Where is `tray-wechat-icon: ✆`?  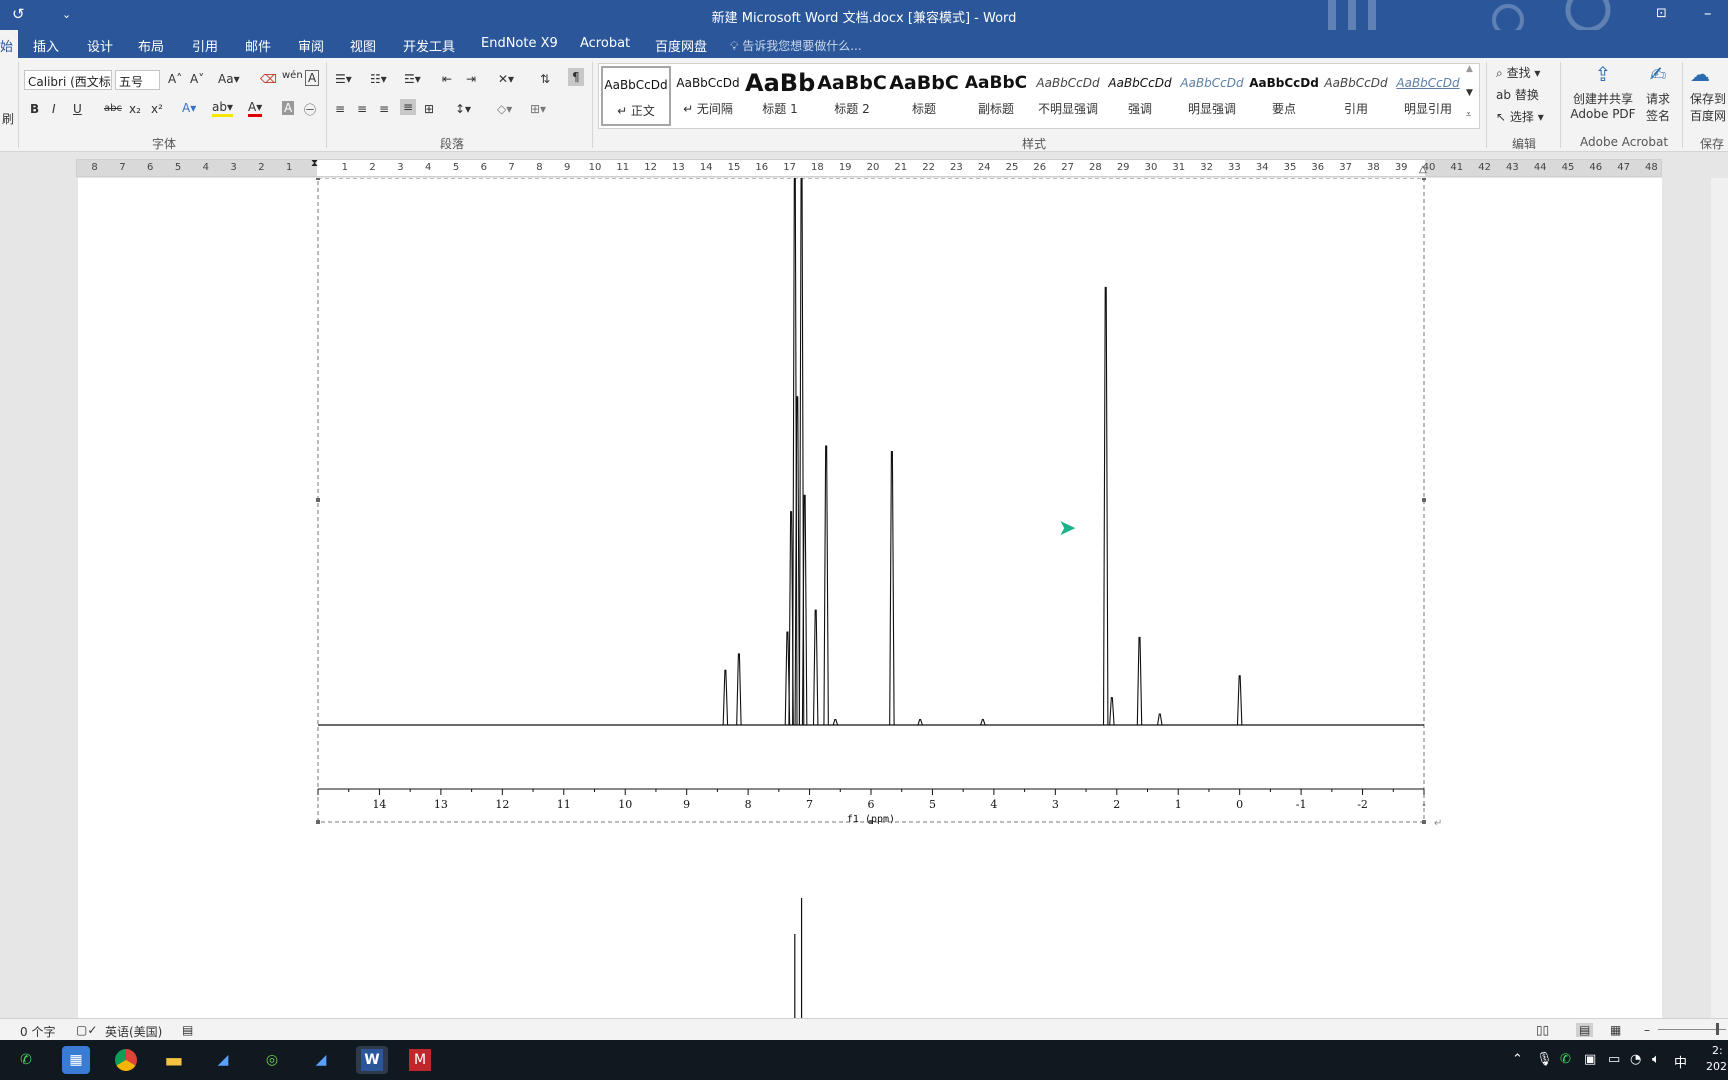 tray-wechat-icon: ✆ is located at coordinates (1565, 1059).